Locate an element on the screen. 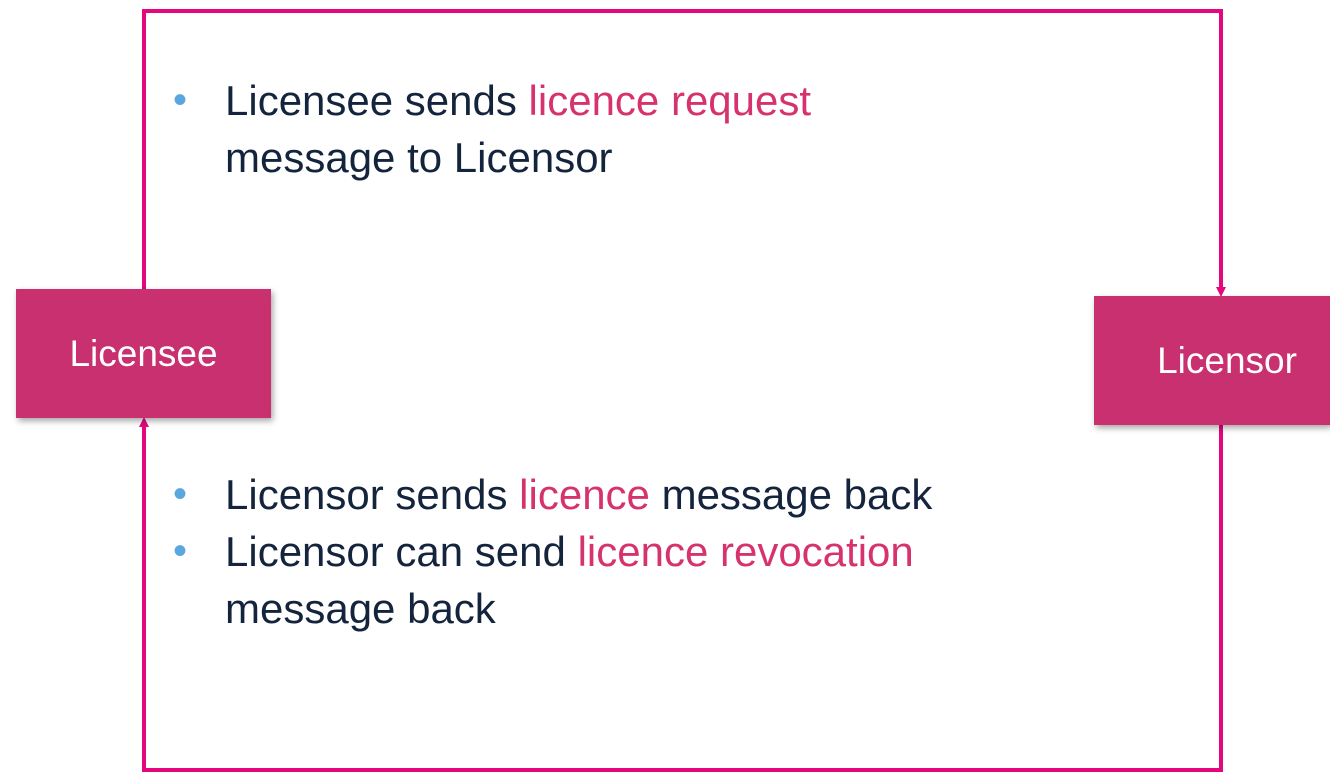  bullet-item: • Licensor sends licence message back is located at coordinates (725, 494).